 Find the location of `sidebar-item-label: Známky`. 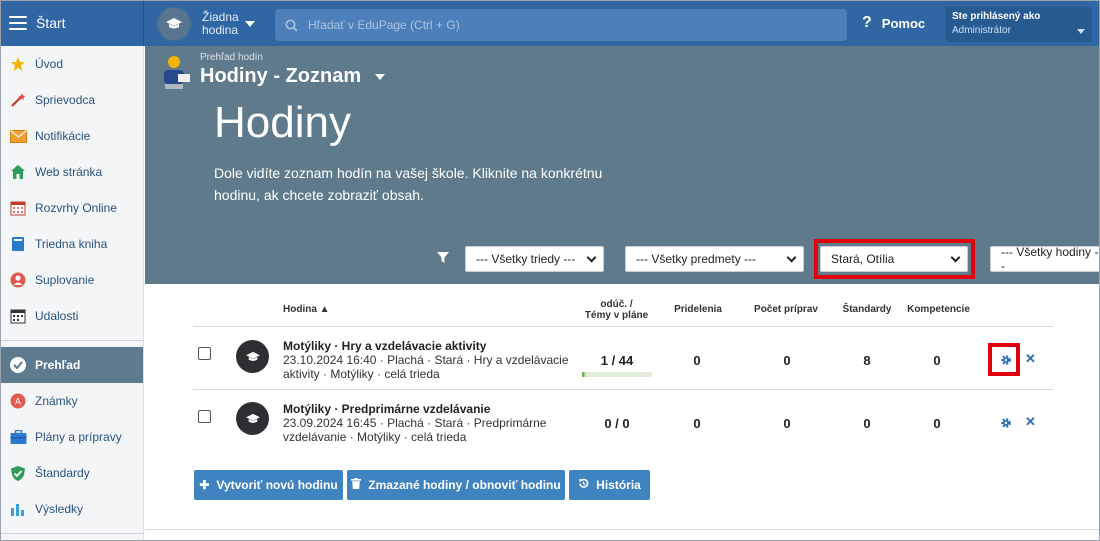

sidebar-item-label: Známky is located at coordinates (56, 401).